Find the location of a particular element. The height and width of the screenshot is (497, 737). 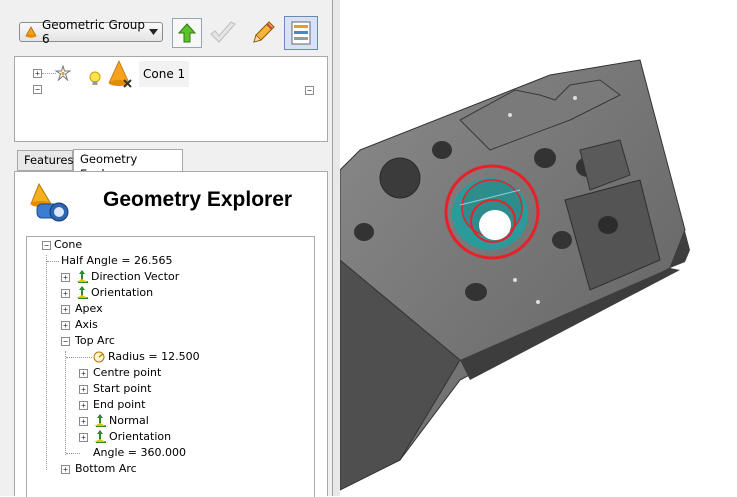

tree-node-radius: Radius = 12.500 is located at coordinates (146, 357).